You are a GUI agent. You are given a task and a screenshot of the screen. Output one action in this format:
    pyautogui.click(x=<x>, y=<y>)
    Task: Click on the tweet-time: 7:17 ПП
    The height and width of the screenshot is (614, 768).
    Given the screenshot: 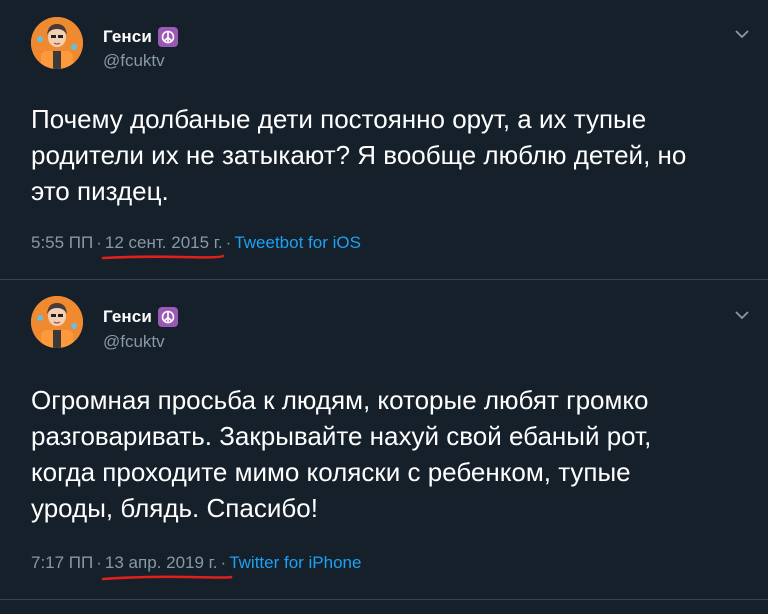 What is the action you would take?
    pyautogui.click(x=62, y=562)
    